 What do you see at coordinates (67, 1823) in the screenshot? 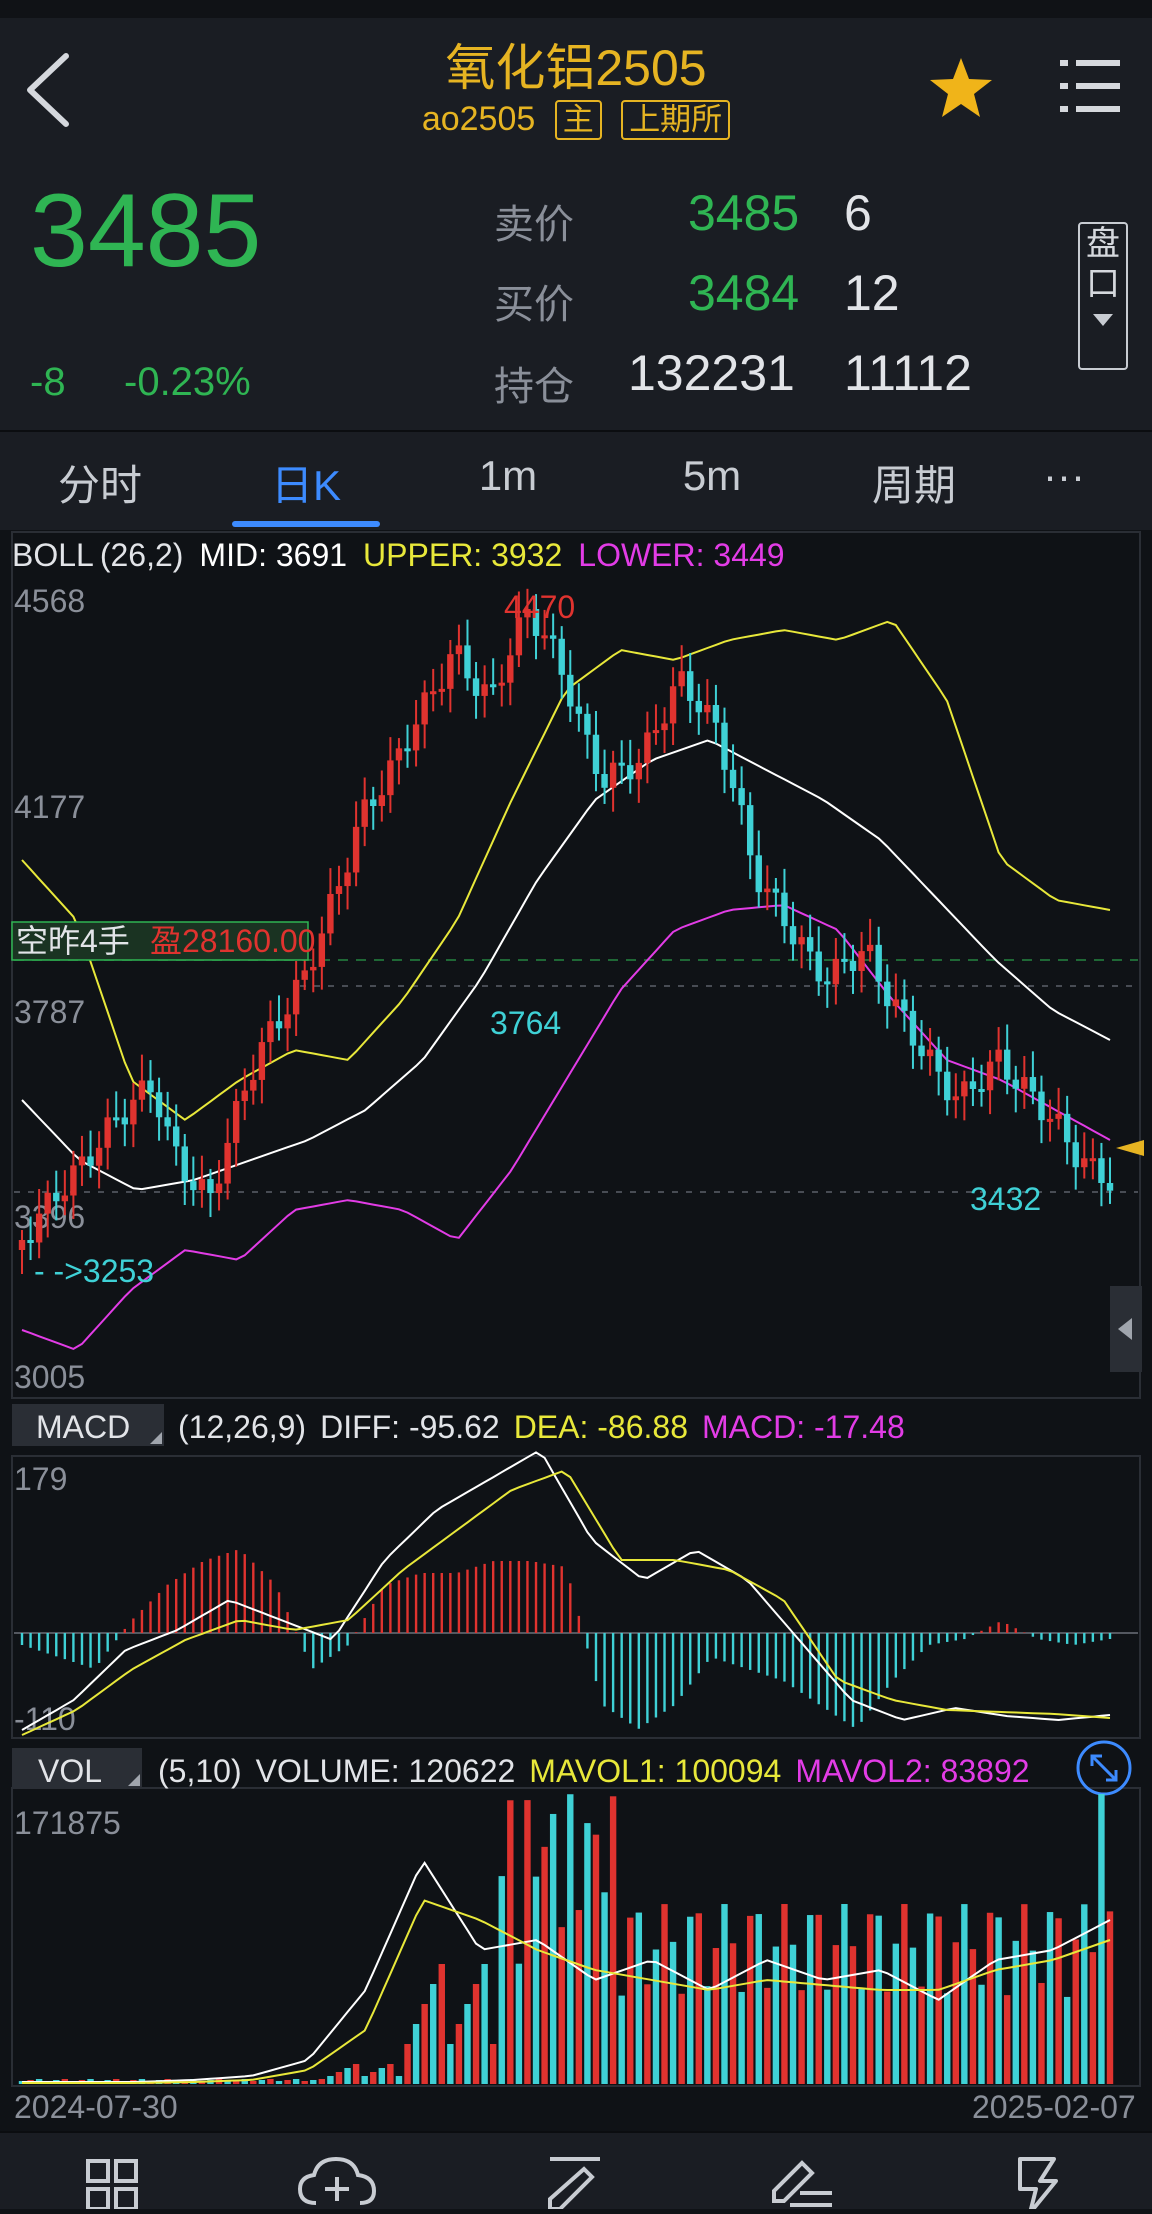
I see `vol-y-top: 171875` at bounding box center [67, 1823].